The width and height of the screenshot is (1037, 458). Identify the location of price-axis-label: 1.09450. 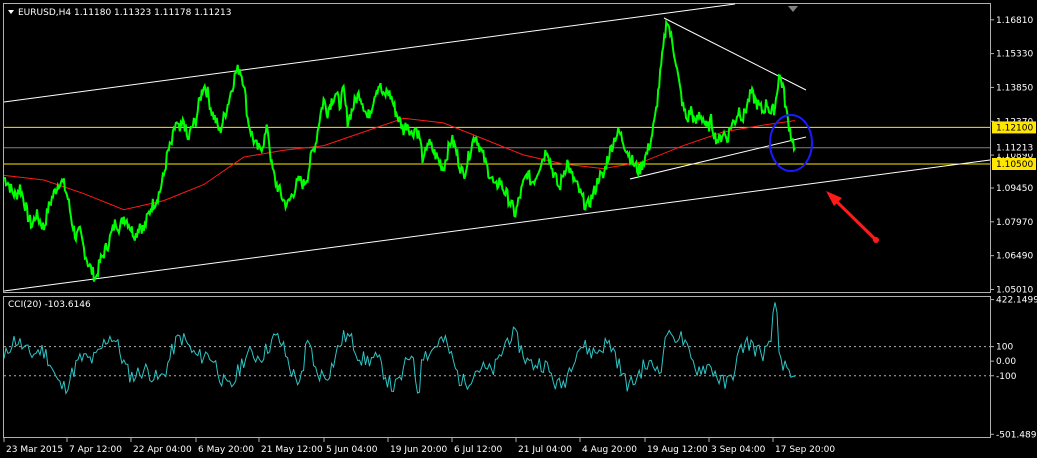
(1014, 189).